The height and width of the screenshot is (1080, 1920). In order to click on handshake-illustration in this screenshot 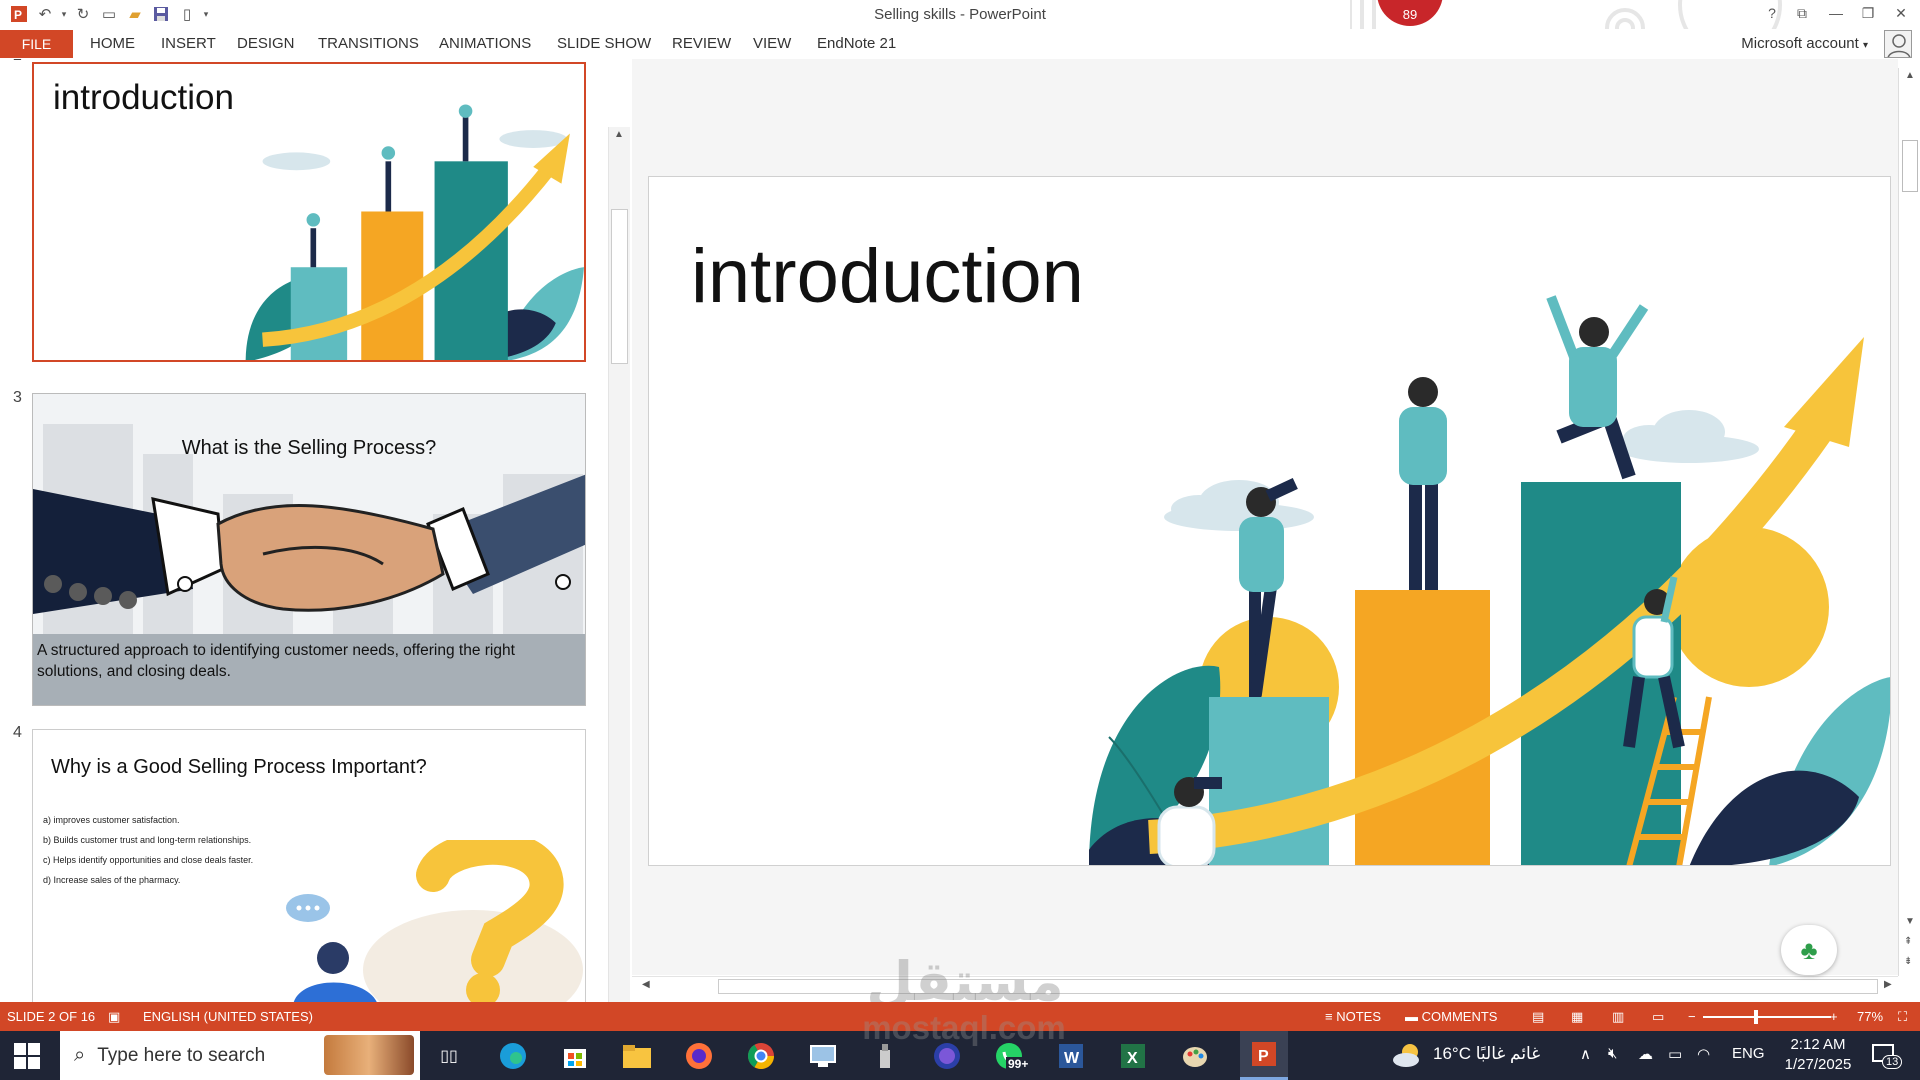, I will do `click(309, 529)`.